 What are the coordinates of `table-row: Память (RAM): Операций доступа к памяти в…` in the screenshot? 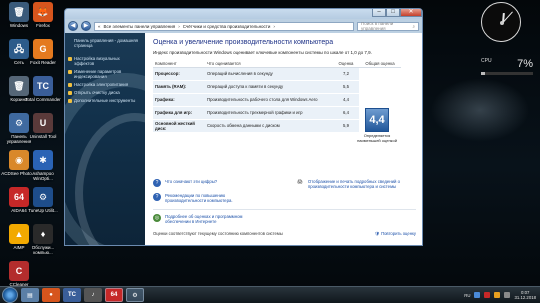 It's located at (277, 87).